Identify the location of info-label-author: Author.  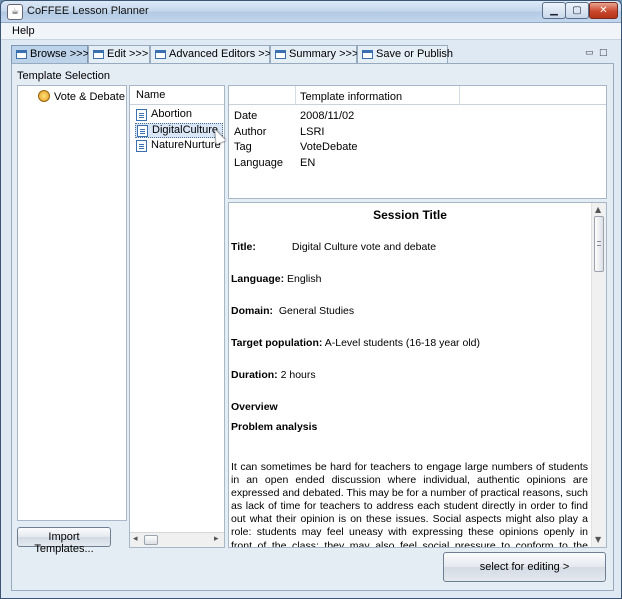
(250, 132).